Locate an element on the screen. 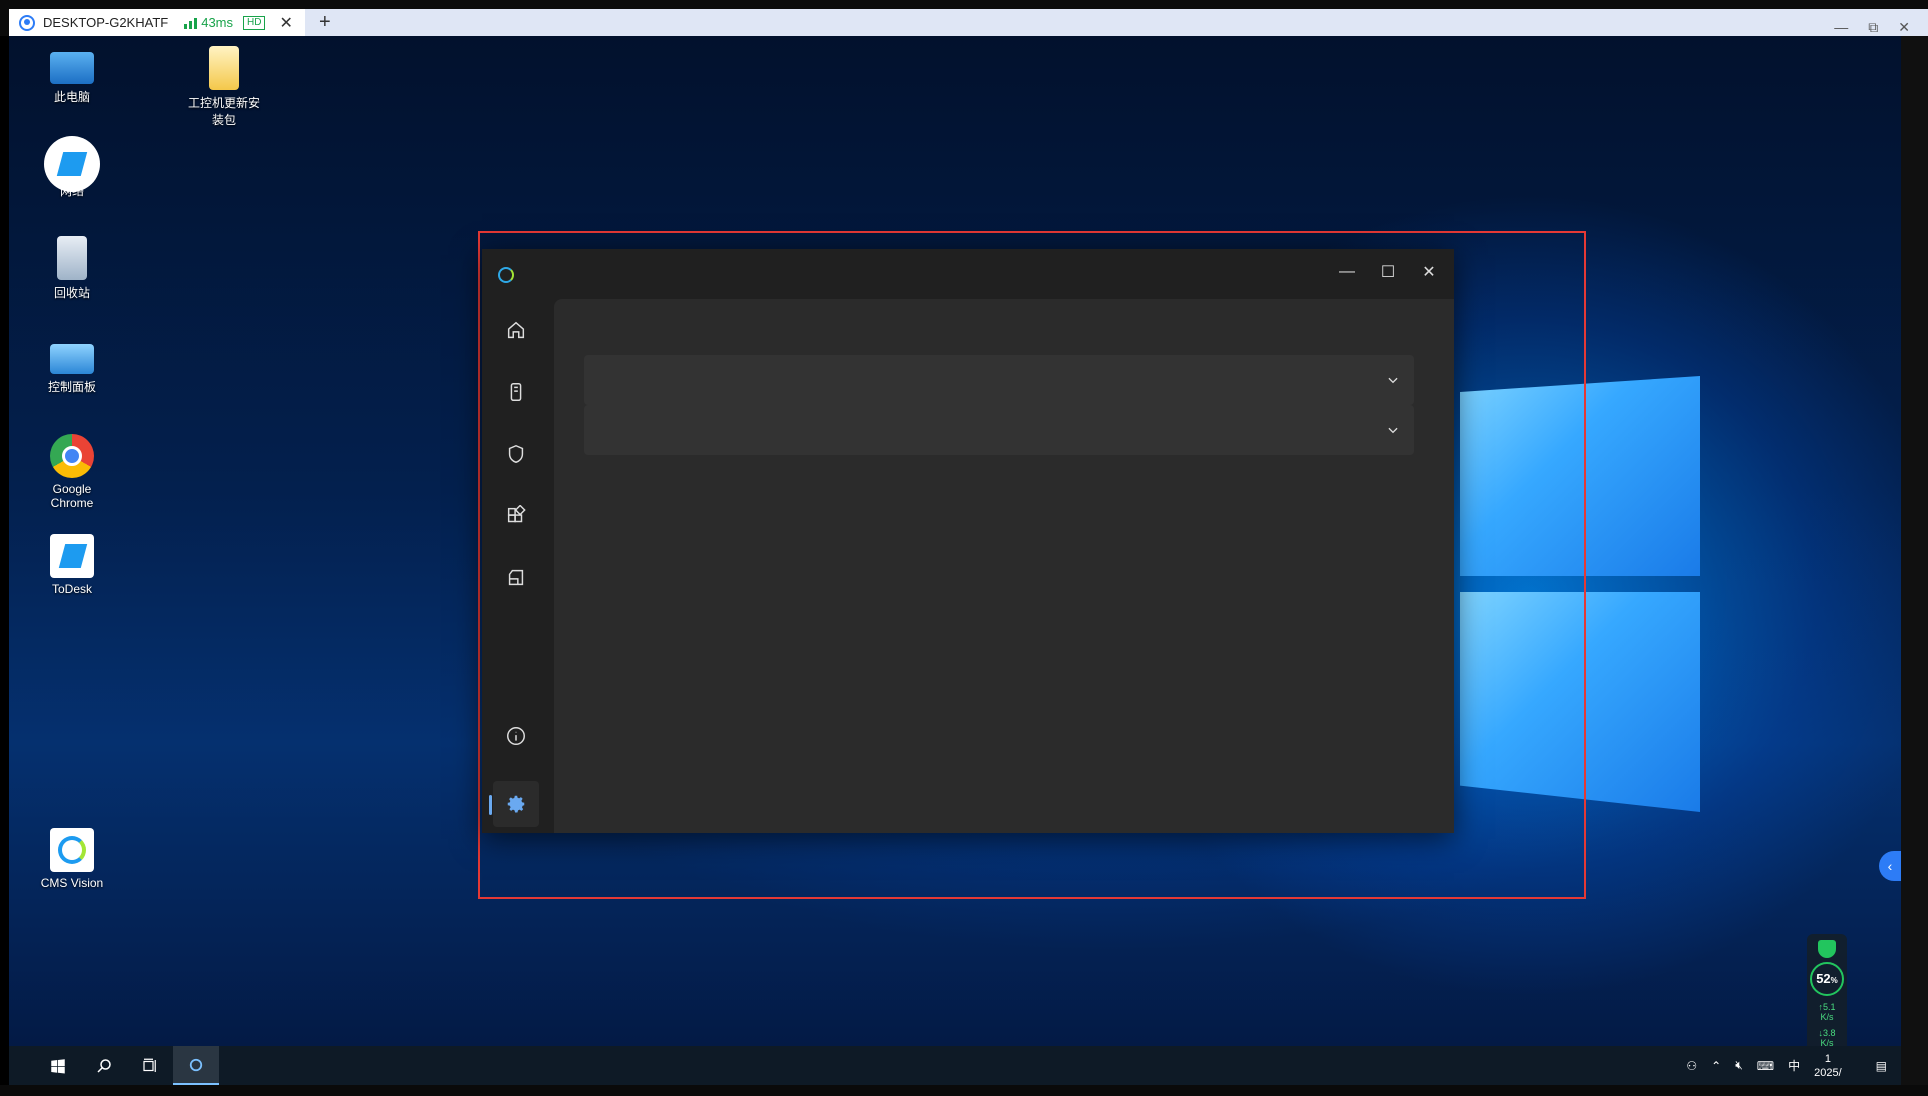 This screenshot has width=1928, height=1096. desktop-icon-label: 回收站 is located at coordinates (71, 293).